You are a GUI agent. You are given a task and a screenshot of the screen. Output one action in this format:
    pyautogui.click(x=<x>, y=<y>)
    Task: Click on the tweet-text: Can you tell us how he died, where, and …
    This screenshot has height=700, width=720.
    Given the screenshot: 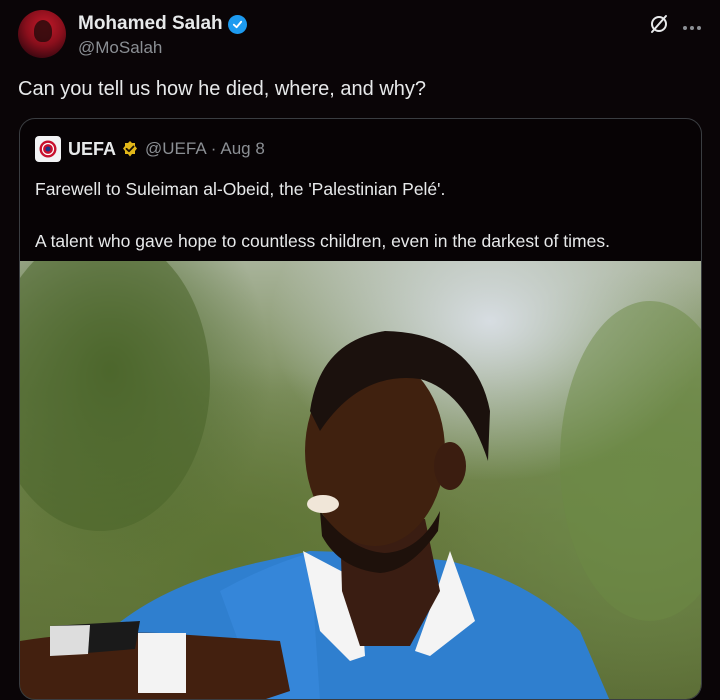 What is the action you would take?
    pyautogui.click(x=222, y=89)
    